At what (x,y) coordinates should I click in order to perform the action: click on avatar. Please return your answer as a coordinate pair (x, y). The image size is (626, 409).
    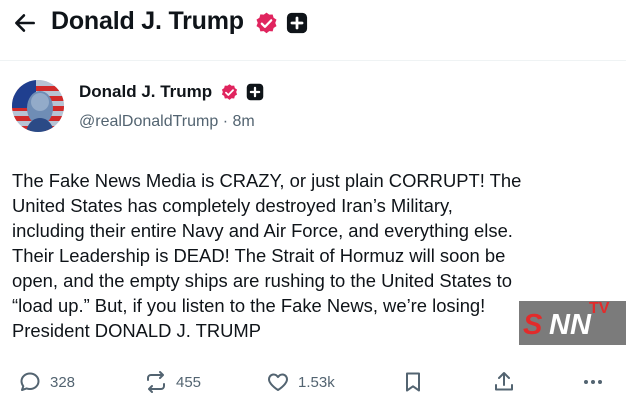
    Looking at the image, I should click on (38, 106).